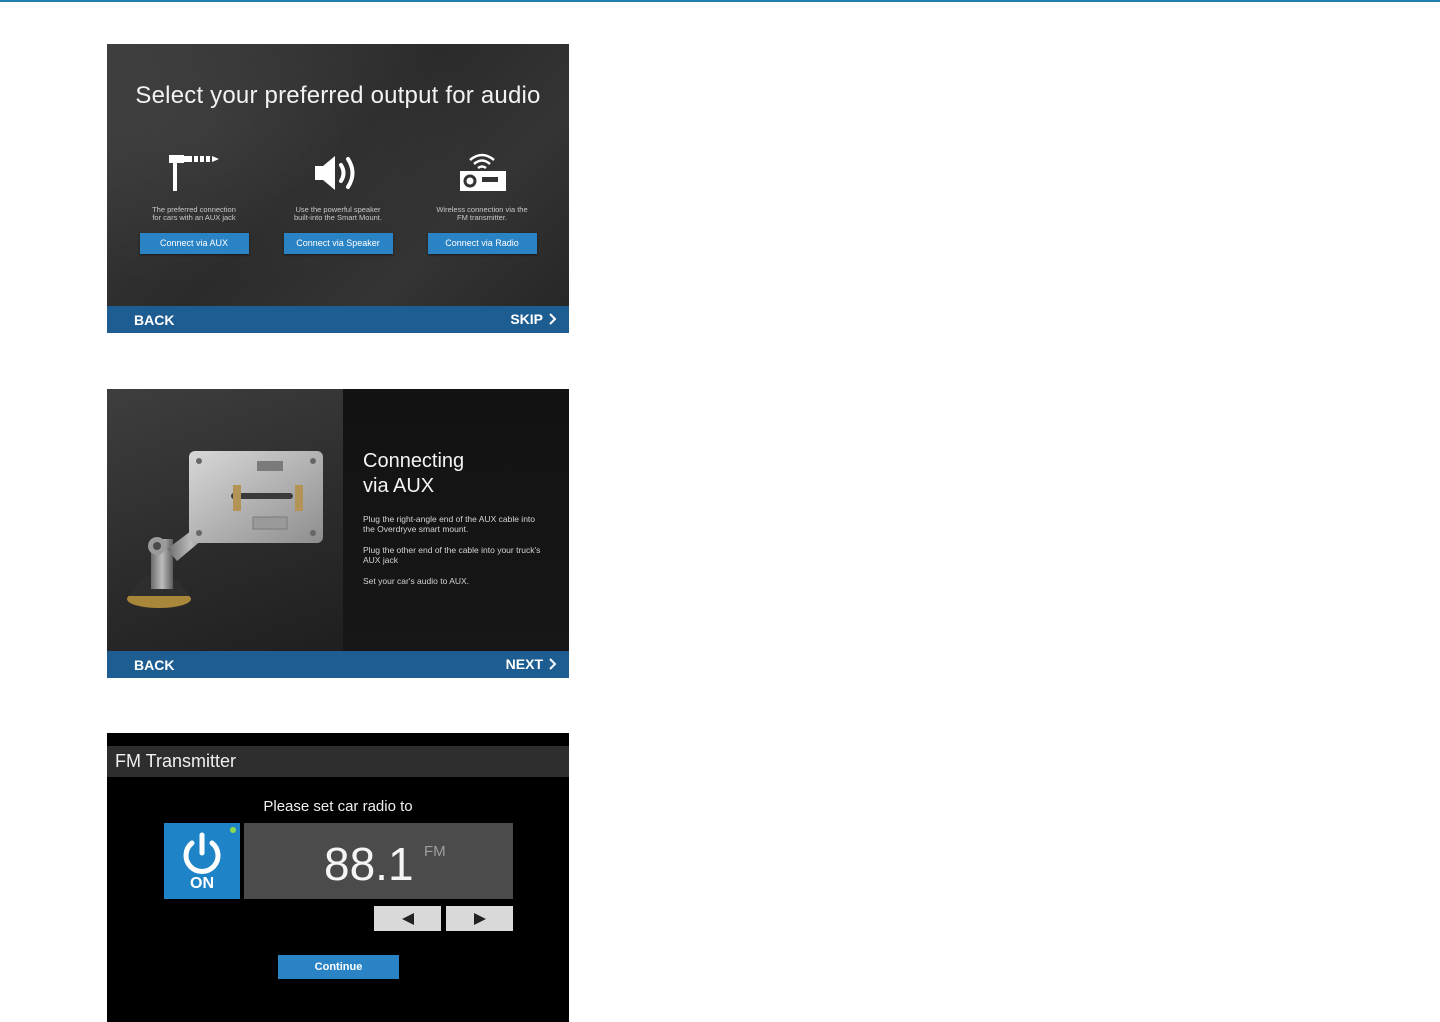  Describe the element at coordinates (416, 581) in the screenshot. I see `instruction-step-3: Set your car's audio to AUX.` at that location.